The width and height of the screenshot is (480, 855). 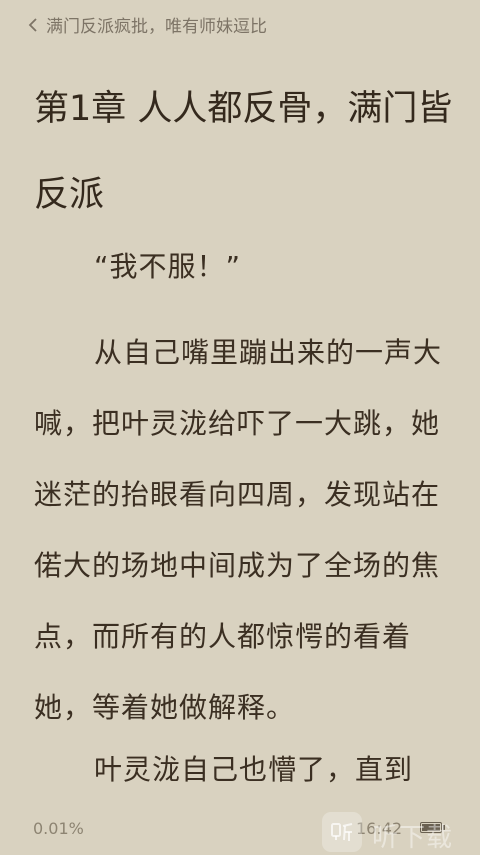 I want to click on paragraph: 叶灵泷自己也懵了，直到, so click(x=254, y=769).